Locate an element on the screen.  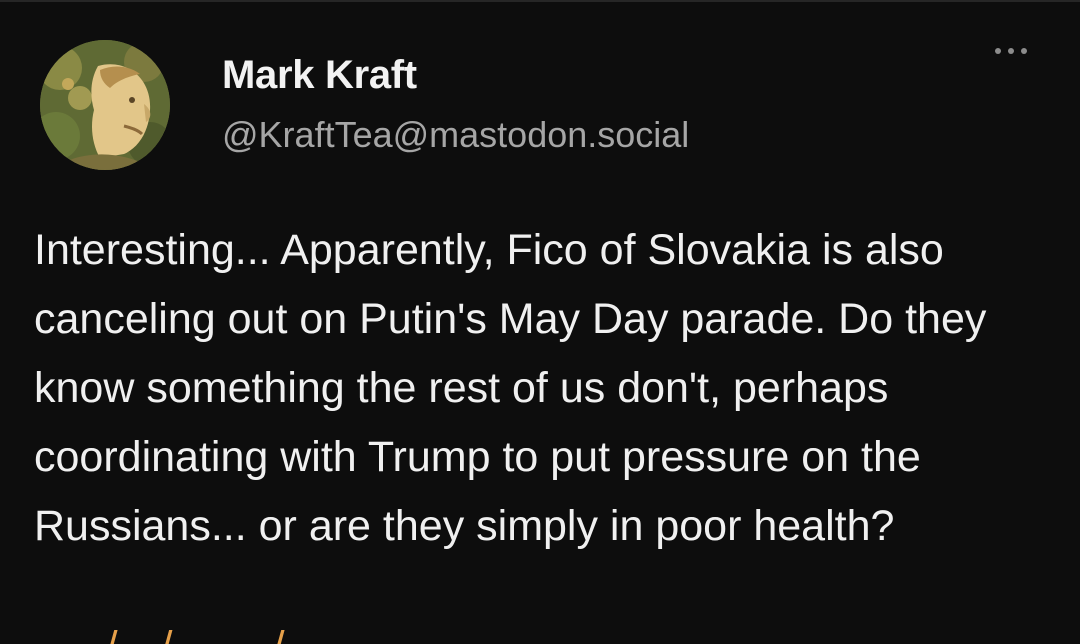
profile-avatar-icon is located at coordinates (105, 105).